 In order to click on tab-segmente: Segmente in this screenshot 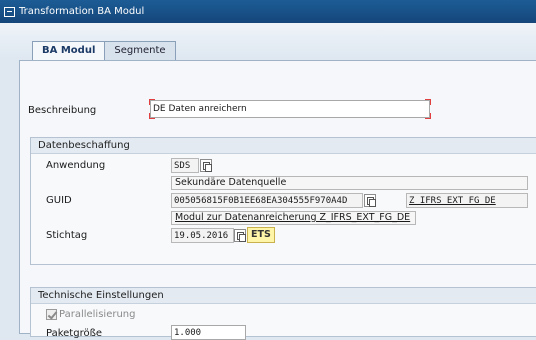, I will do `click(140, 50)`.